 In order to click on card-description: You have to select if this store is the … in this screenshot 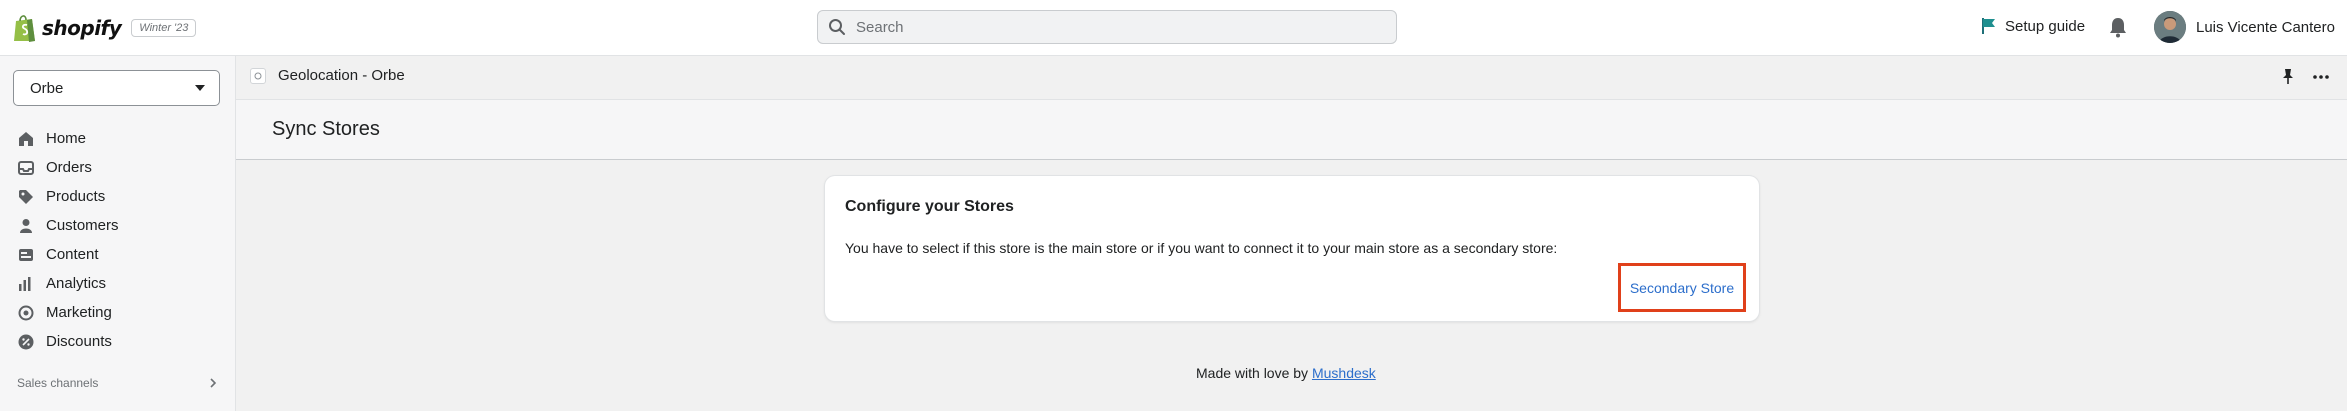, I will do `click(1201, 248)`.